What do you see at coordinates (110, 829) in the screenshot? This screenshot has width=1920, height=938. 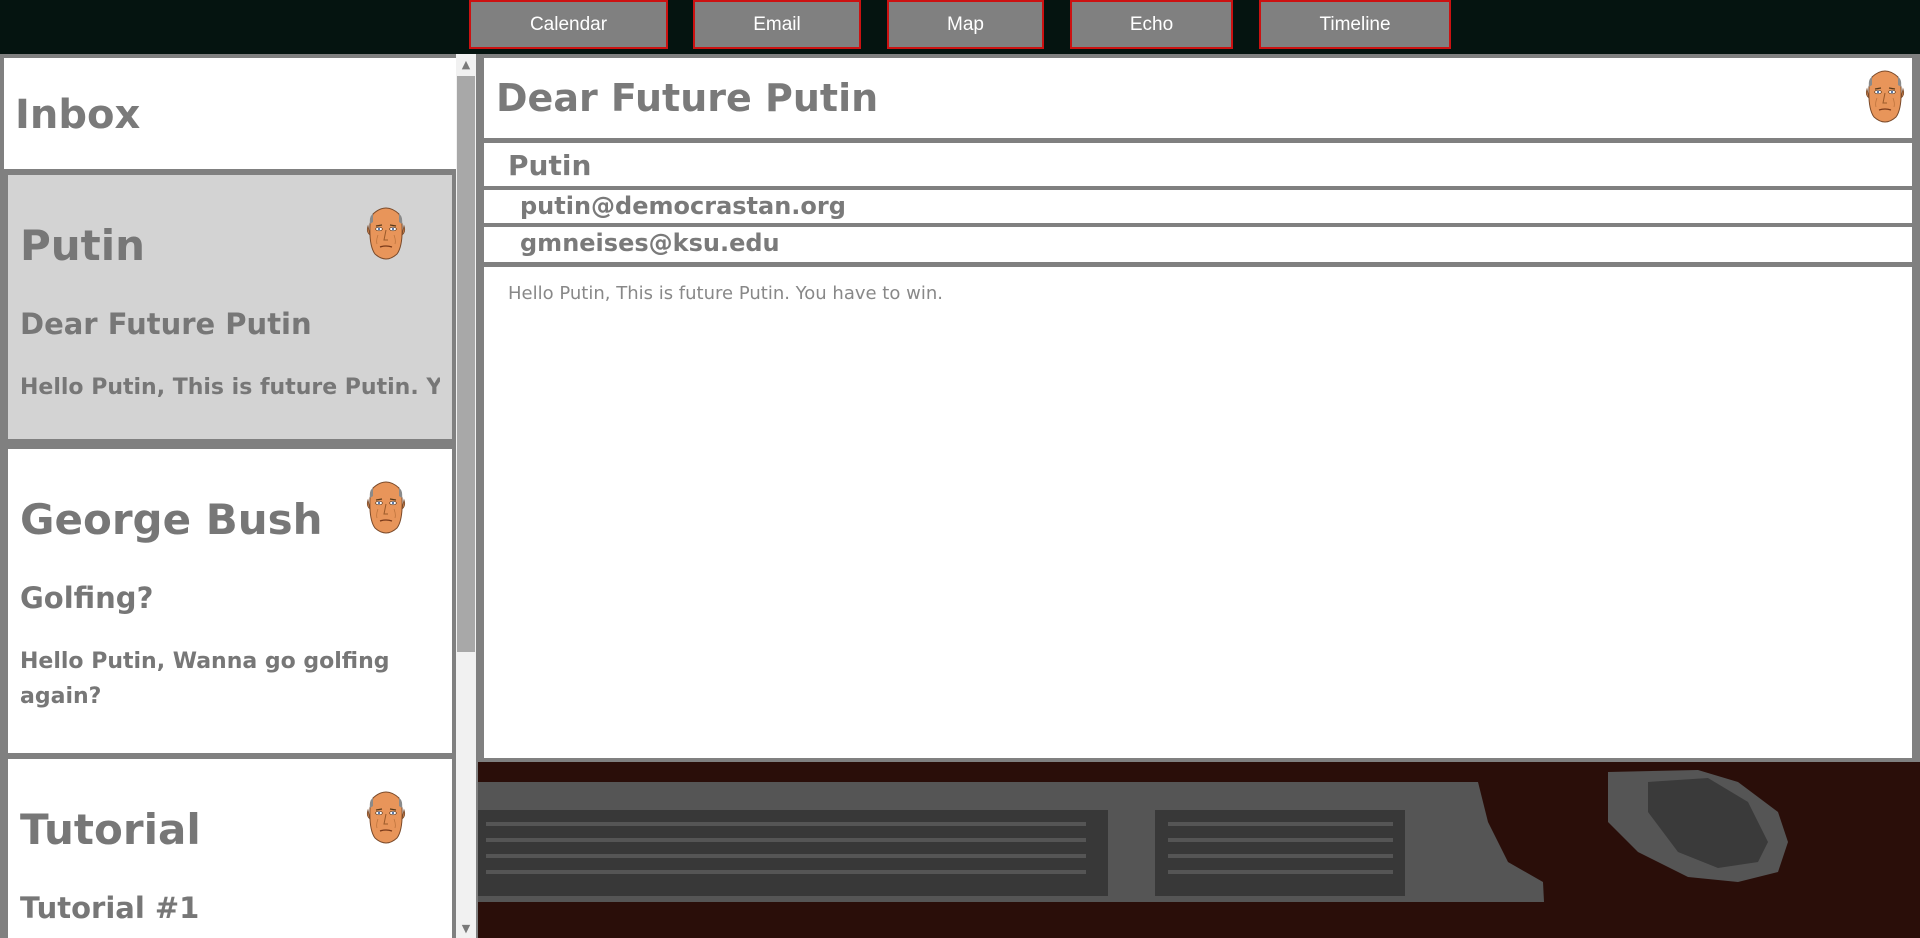 I see `email-sender: Tutorial` at bounding box center [110, 829].